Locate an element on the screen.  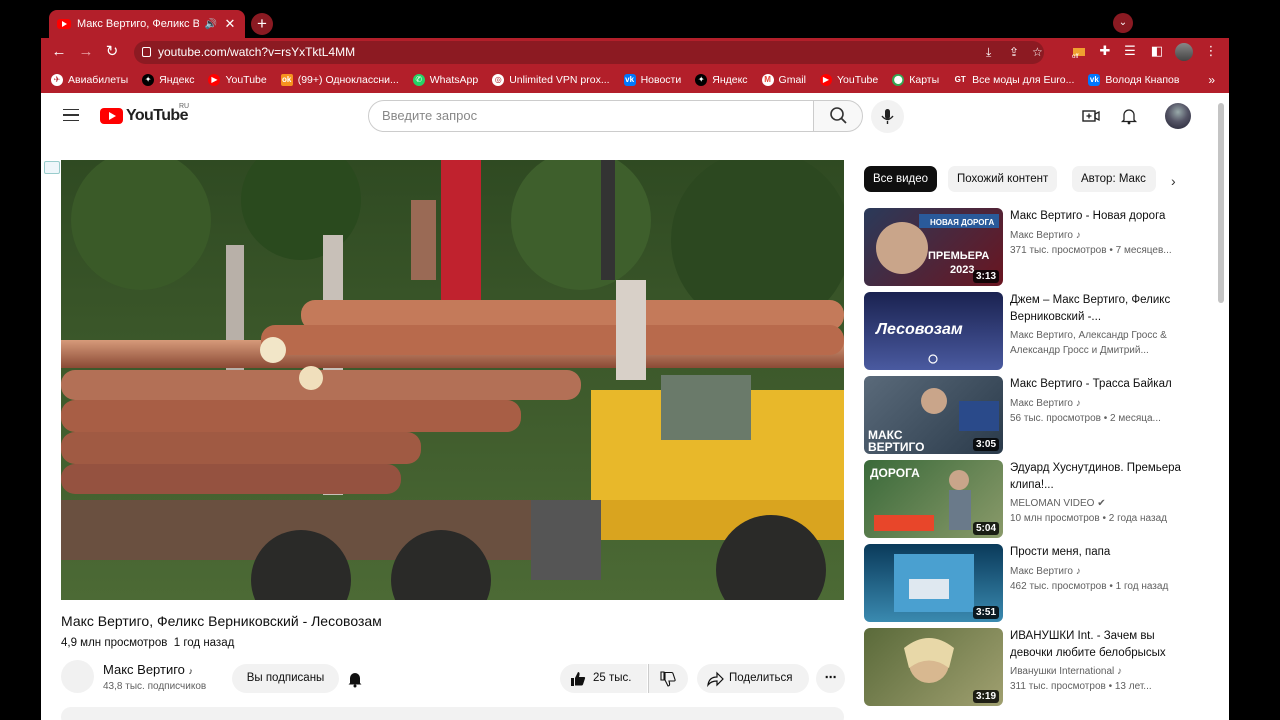
duration-badge: 5:04 is located at coordinates (985, 528).